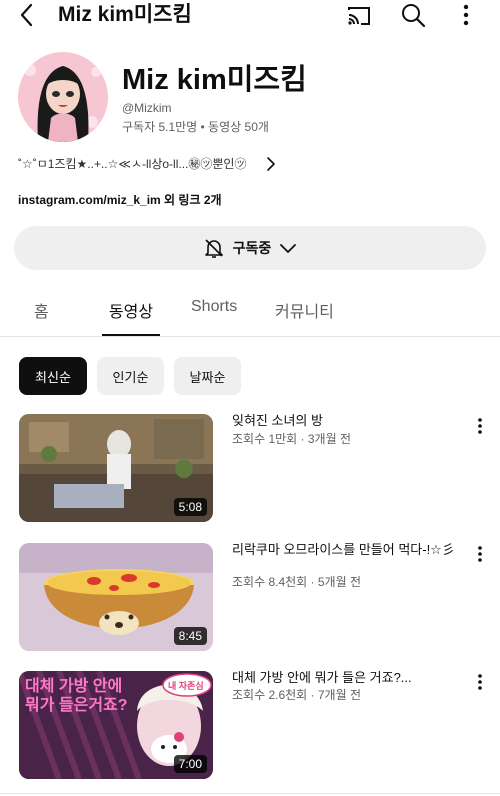  What do you see at coordinates (27, 15) in the screenshot?
I see `back-arrow-icon` at bounding box center [27, 15].